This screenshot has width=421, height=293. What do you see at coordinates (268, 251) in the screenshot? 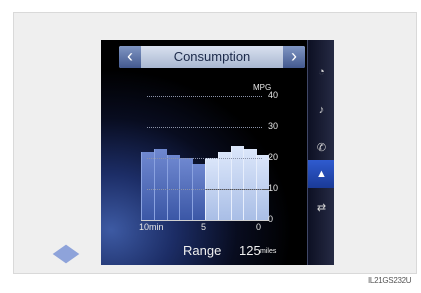
I see `range-unit: miles` at bounding box center [268, 251].